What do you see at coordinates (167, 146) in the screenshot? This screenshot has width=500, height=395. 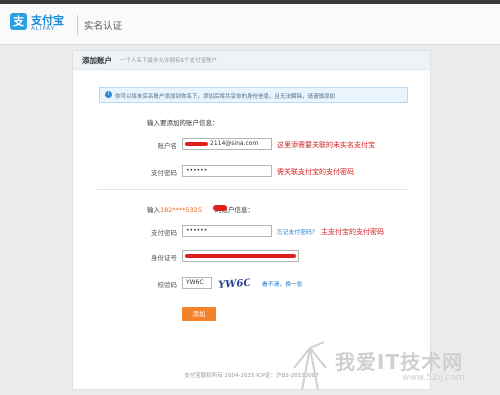 I see `account-label: 账户名` at bounding box center [167, 146].